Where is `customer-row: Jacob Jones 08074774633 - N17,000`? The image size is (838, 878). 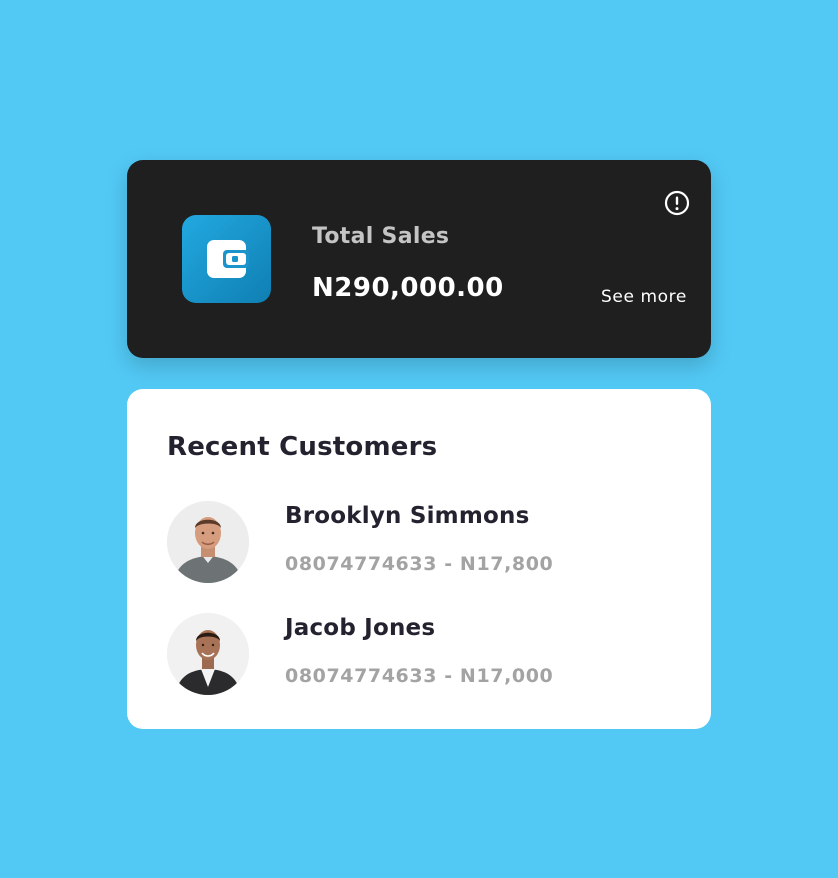 customer-row: Jacob Jones 08074774633 - N17,000 is located at coordinates (427, 658).